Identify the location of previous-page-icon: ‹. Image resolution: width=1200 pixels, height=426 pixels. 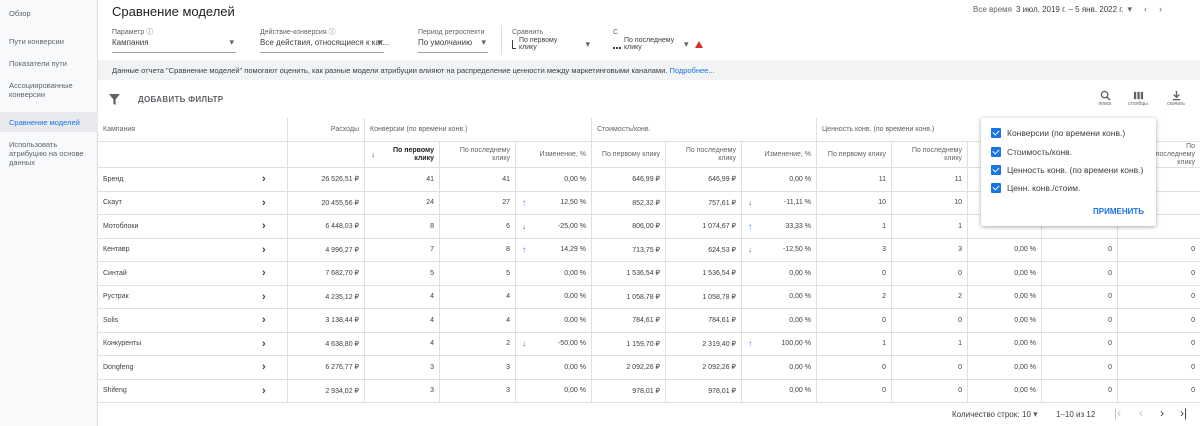
(1141, 413).